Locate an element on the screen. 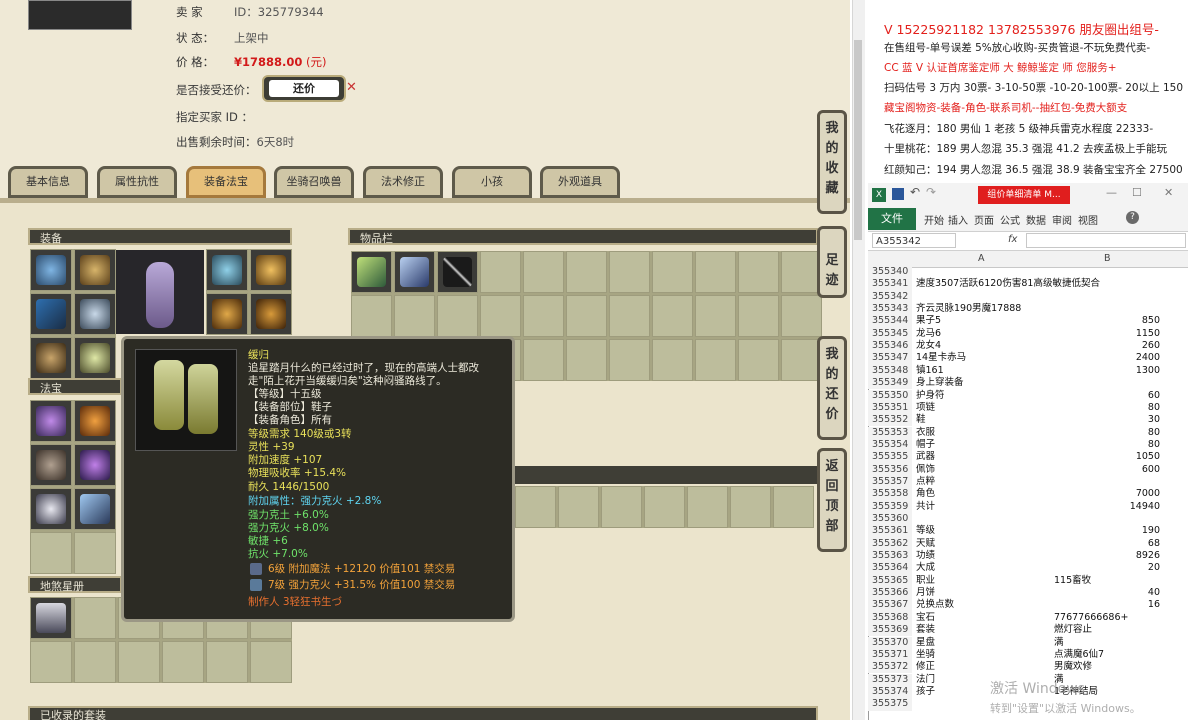 Image resolution: width=1188 pixels, height=720 pixels. row-number: 355343 is located at coordinates (890, 309).